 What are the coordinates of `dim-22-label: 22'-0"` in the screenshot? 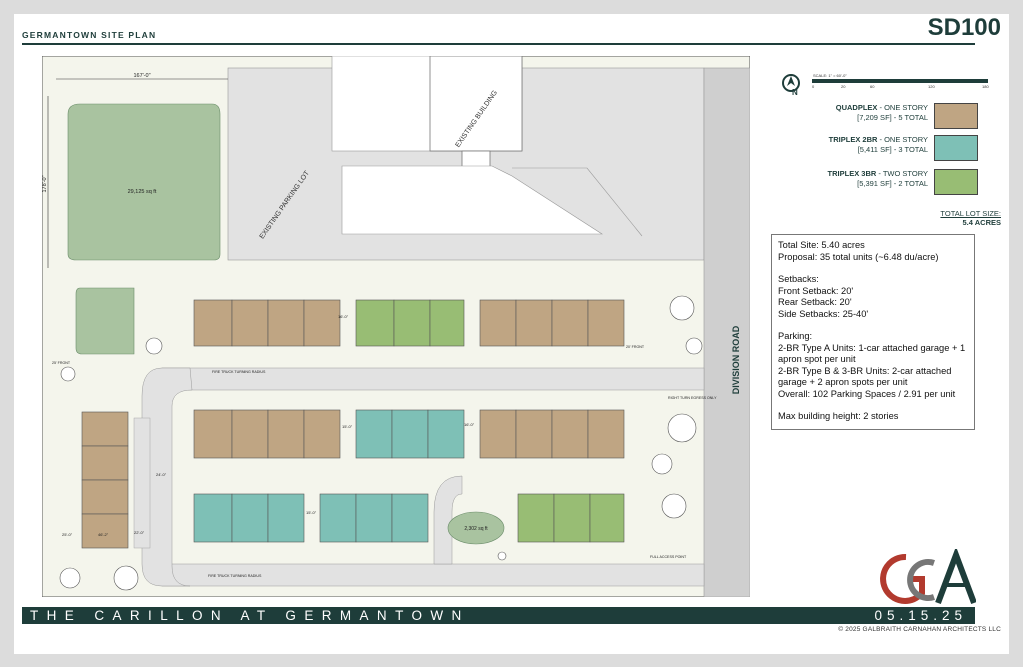 It's located at (139, 532).